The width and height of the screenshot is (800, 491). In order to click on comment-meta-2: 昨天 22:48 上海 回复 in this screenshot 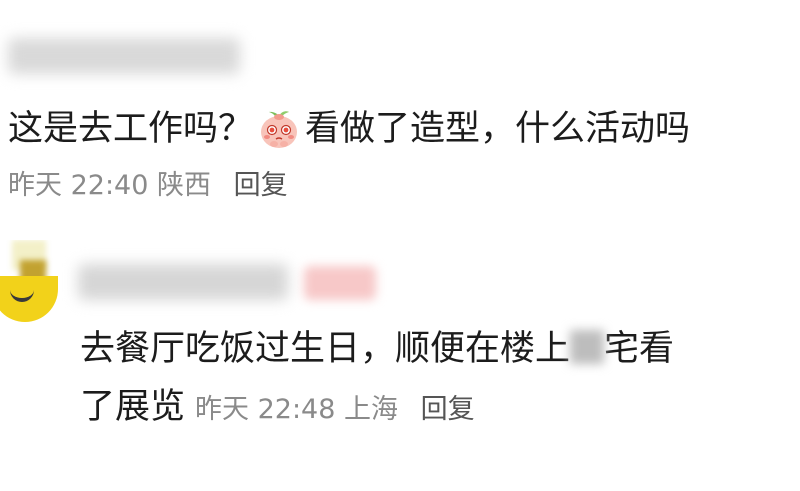, I will do `click(335, 409)`.